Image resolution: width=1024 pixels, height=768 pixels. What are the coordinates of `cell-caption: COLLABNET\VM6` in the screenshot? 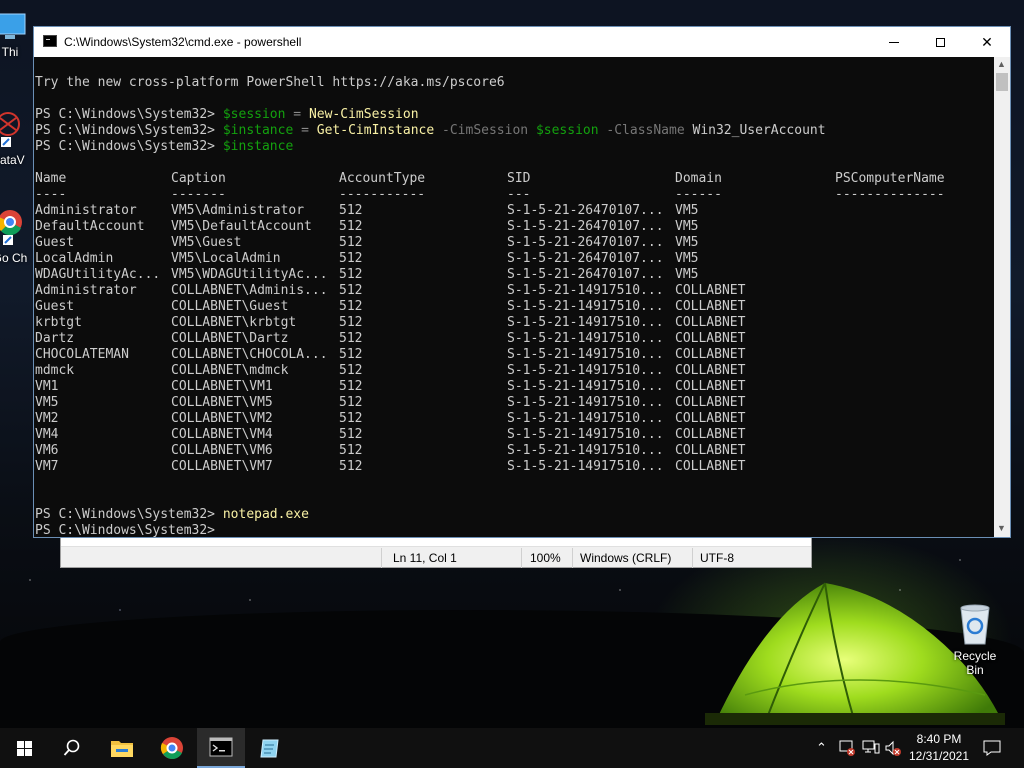 It's located at (222, 450).